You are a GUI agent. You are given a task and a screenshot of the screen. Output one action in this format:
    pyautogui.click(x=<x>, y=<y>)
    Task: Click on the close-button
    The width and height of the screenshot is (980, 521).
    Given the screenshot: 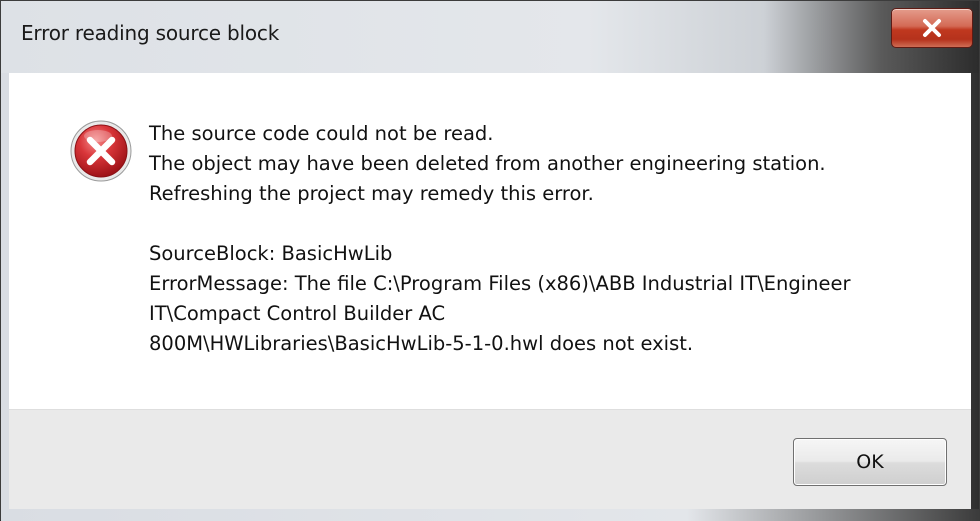 What is the action you would take?
    pyautogui.click(x=932, y=28)
    